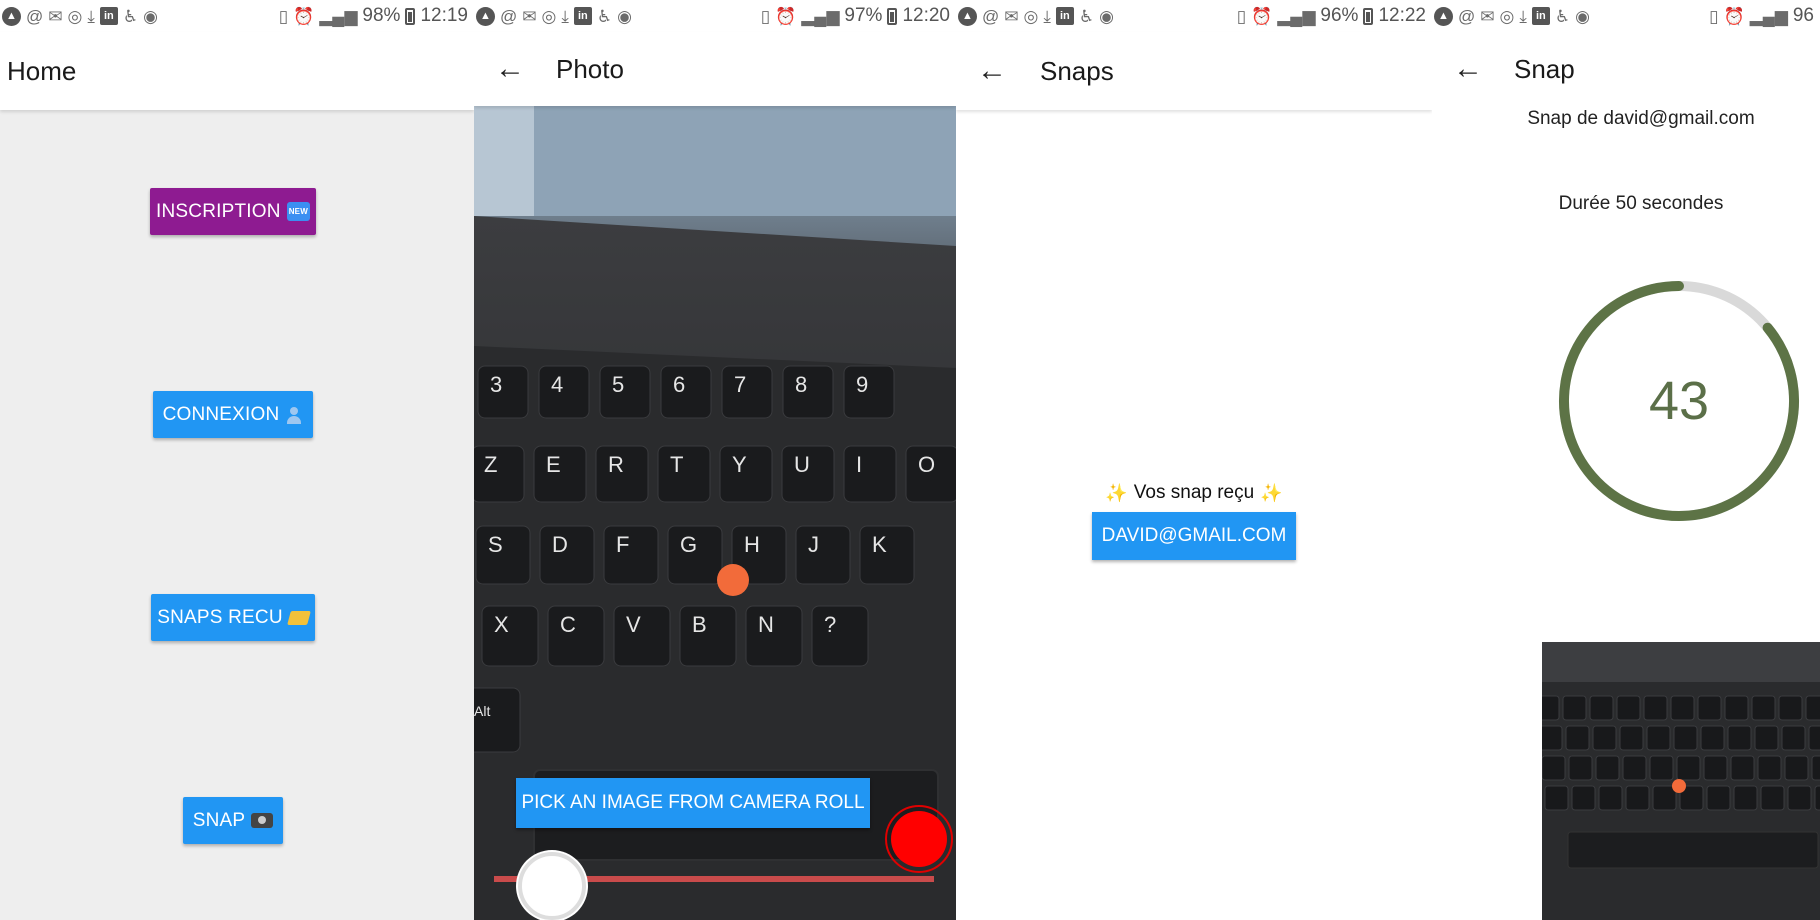 The height and width of the screenshot is (920, 1820). What do you see at coordinates (739, 464) in the screenshot?
I see `keyboard-key-label: Y` at bounding box center [739, 464].